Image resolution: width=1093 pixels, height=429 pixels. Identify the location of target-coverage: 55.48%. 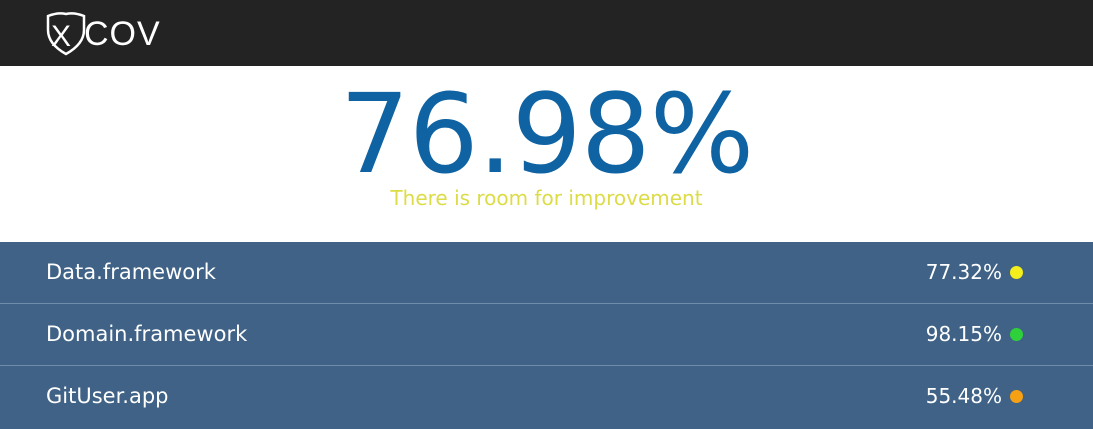
(963, 396).